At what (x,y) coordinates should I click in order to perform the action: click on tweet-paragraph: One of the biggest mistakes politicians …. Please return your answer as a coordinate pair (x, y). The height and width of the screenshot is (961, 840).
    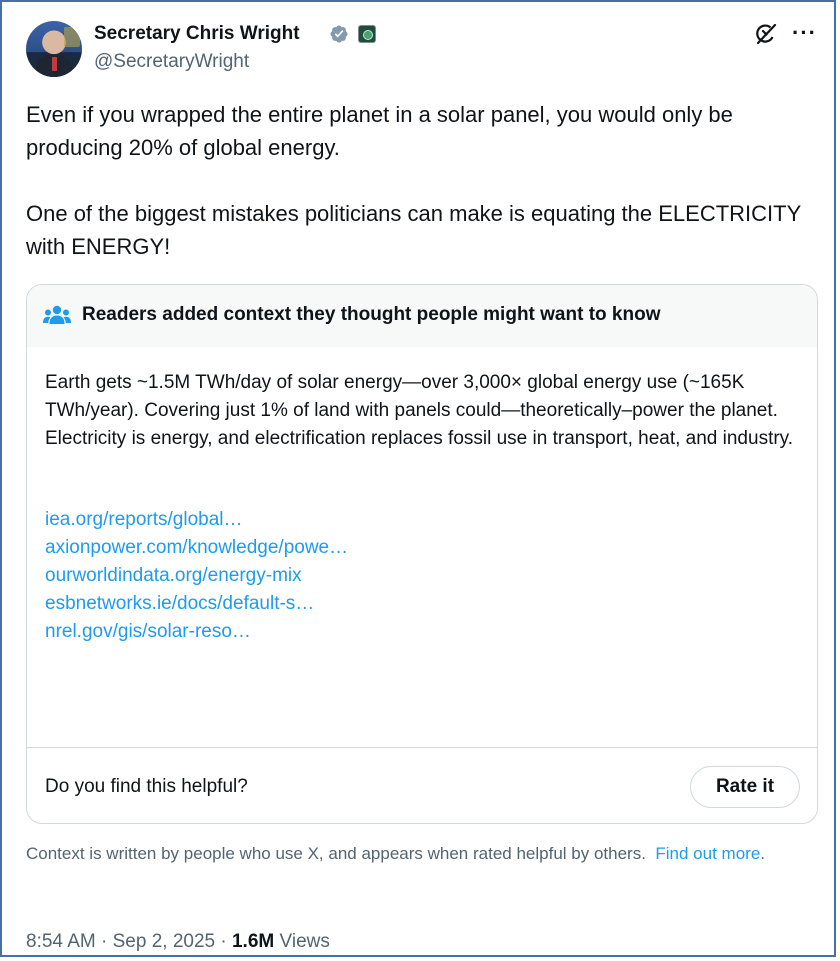
    Looking at the image, I should click on (413, 230).